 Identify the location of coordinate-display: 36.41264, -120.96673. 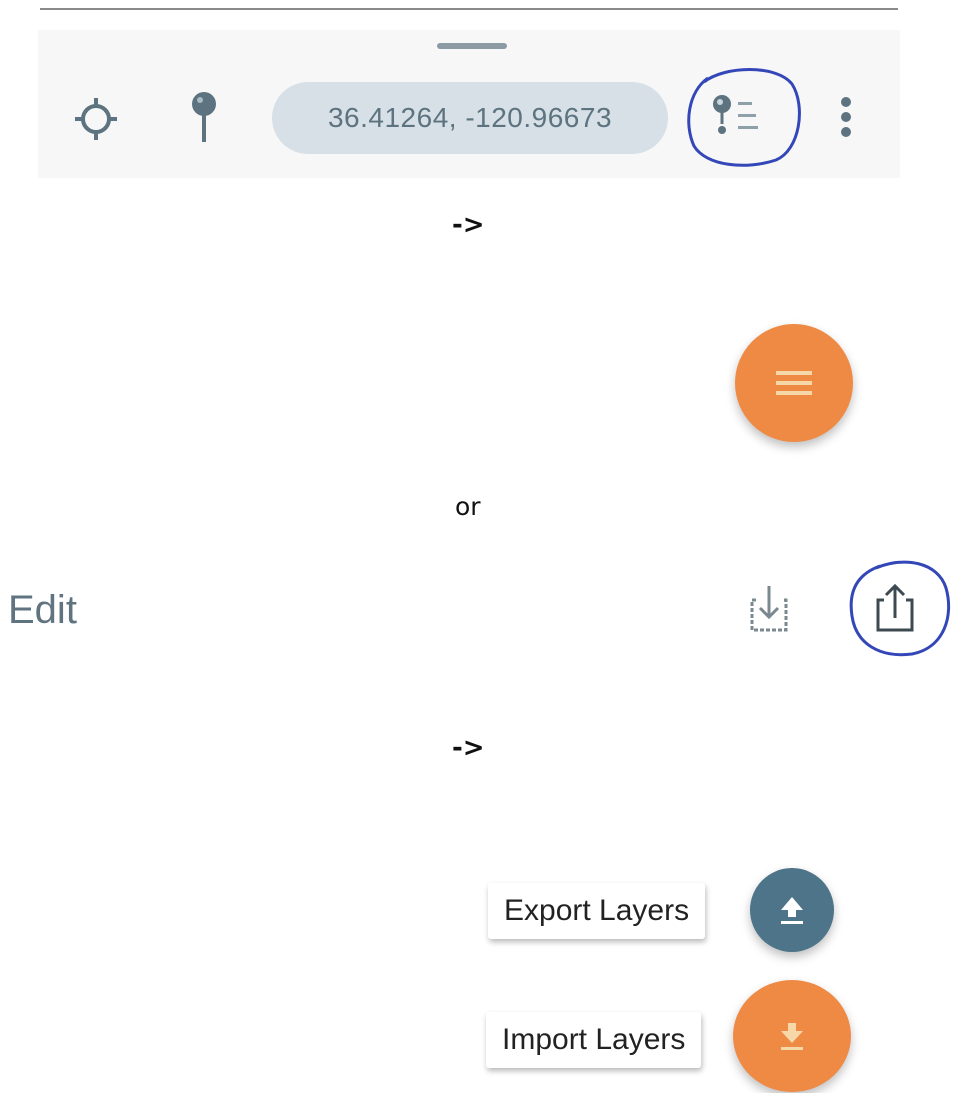
(470, 118).